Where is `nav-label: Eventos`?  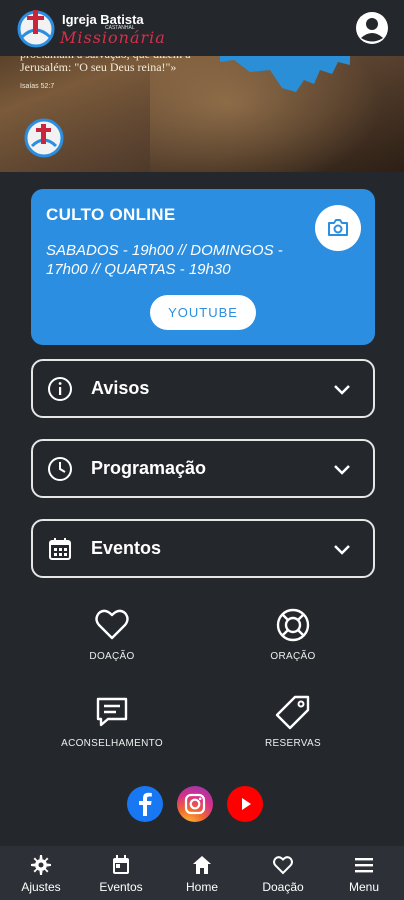 nav-label: Eventos is located at coordinates (121, 887).